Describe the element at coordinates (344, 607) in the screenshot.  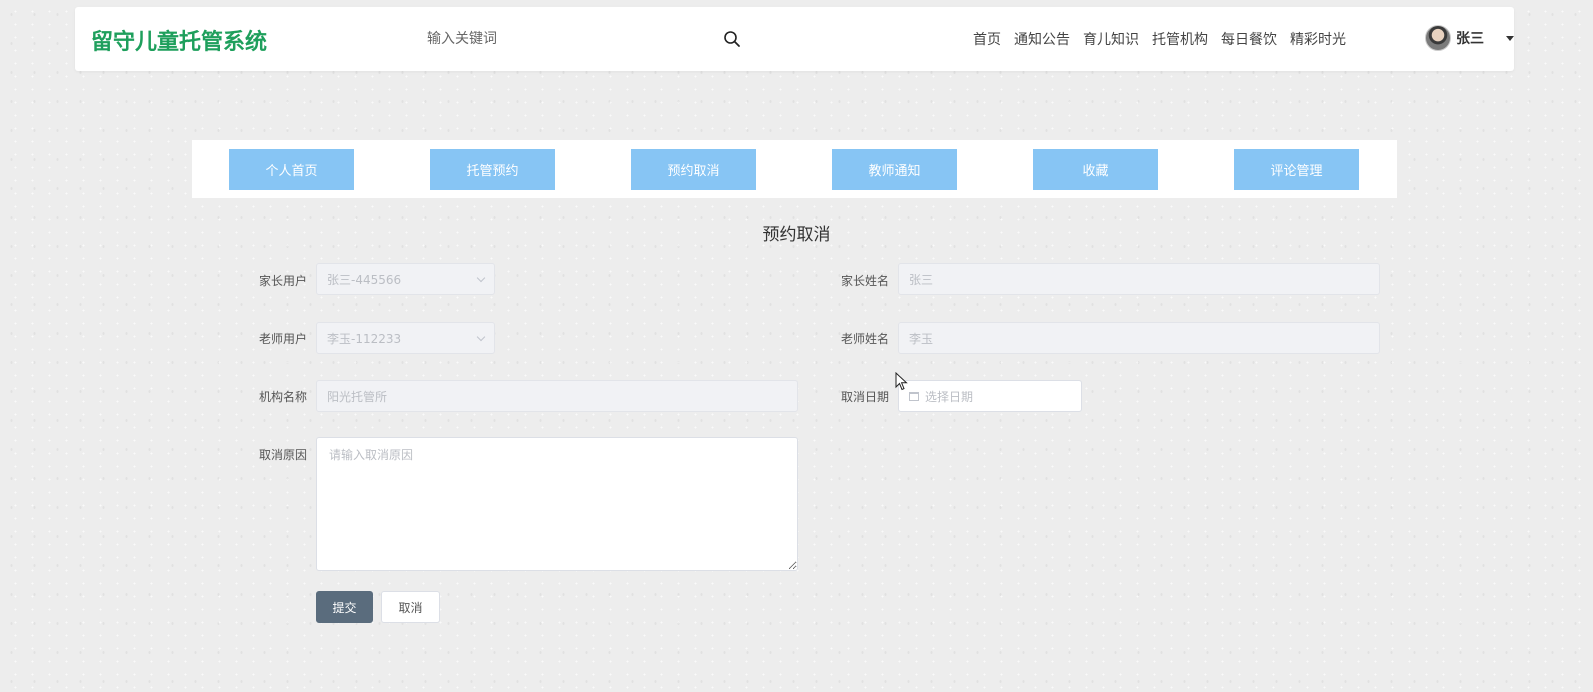
I see `submit-button: 提交` at that location.